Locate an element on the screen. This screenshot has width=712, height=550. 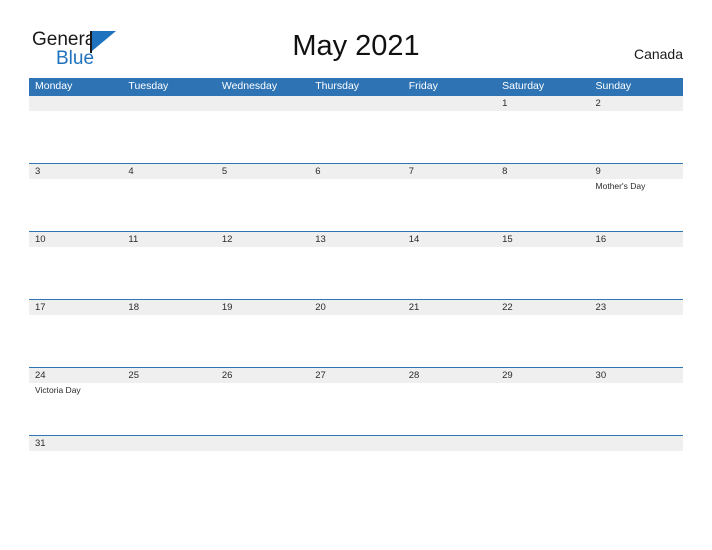
day-number: 5 is located at coordinates (262, 171).